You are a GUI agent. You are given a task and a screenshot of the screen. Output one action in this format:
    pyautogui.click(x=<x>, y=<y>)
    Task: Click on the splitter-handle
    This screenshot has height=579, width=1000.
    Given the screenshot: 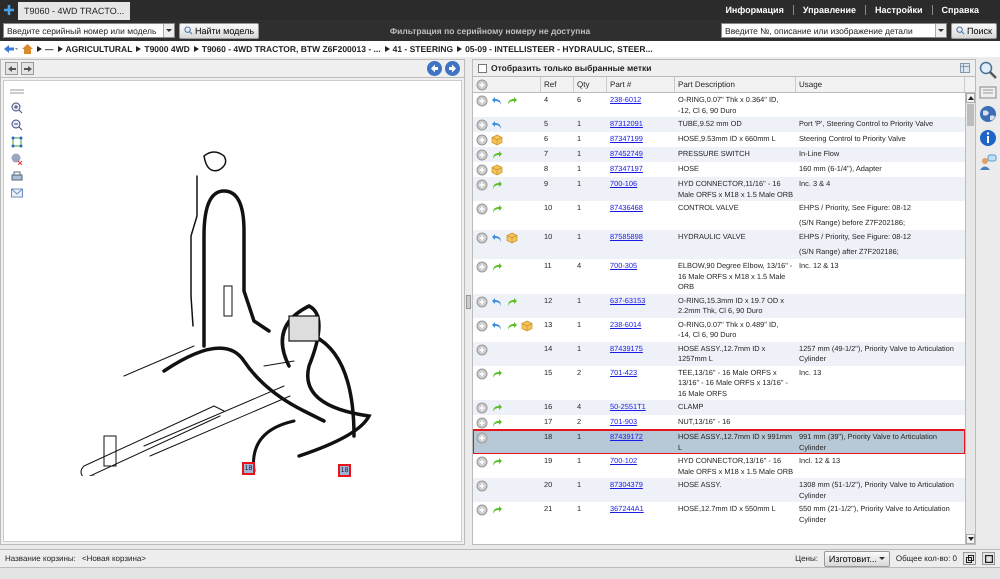 What is the action you would take?
    pyautogui.click(x=468, y=302)
    